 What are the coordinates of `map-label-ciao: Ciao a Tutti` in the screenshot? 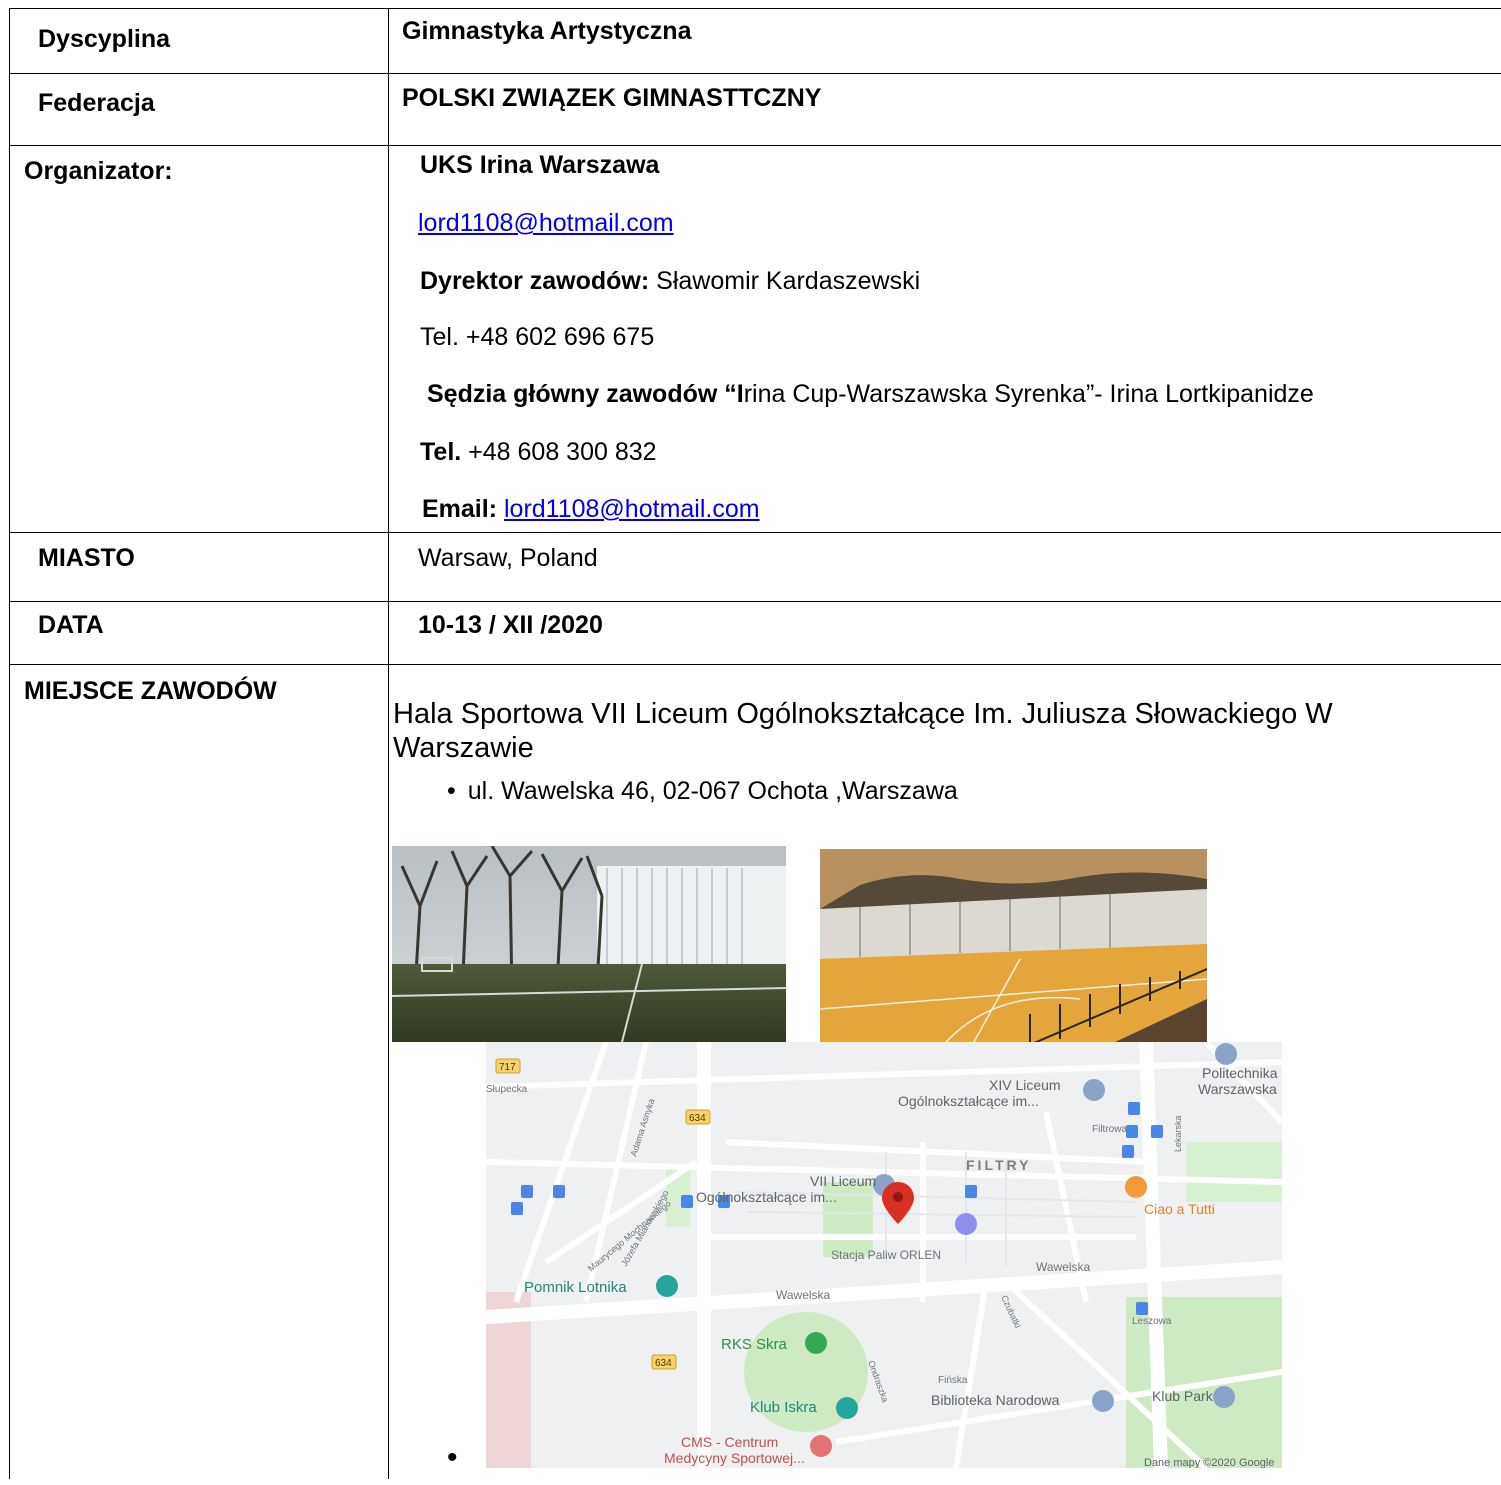 It's located at (1179, 1209).